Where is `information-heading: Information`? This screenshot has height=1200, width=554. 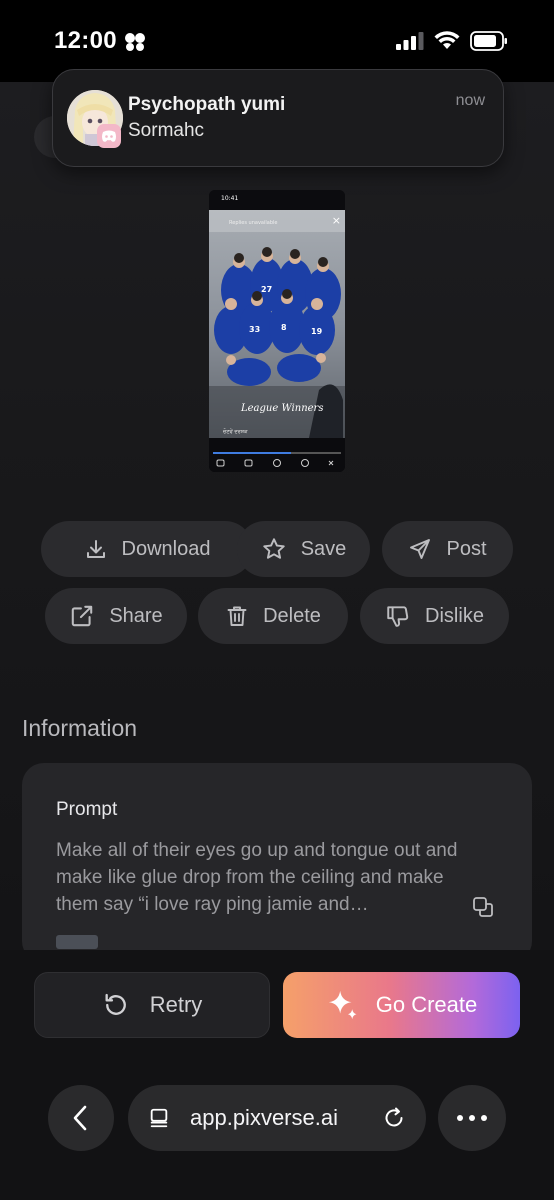 information-heading: Information is located at coordinates (80, 728).